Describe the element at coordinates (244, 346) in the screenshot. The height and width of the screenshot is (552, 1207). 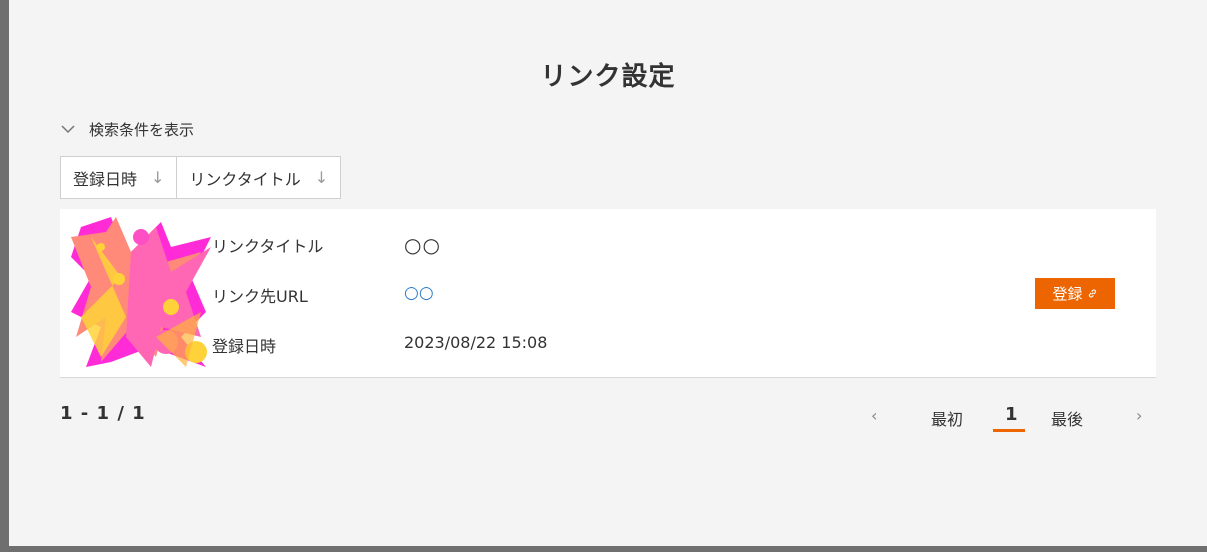
I see `date-label: 登録日時` at that location.